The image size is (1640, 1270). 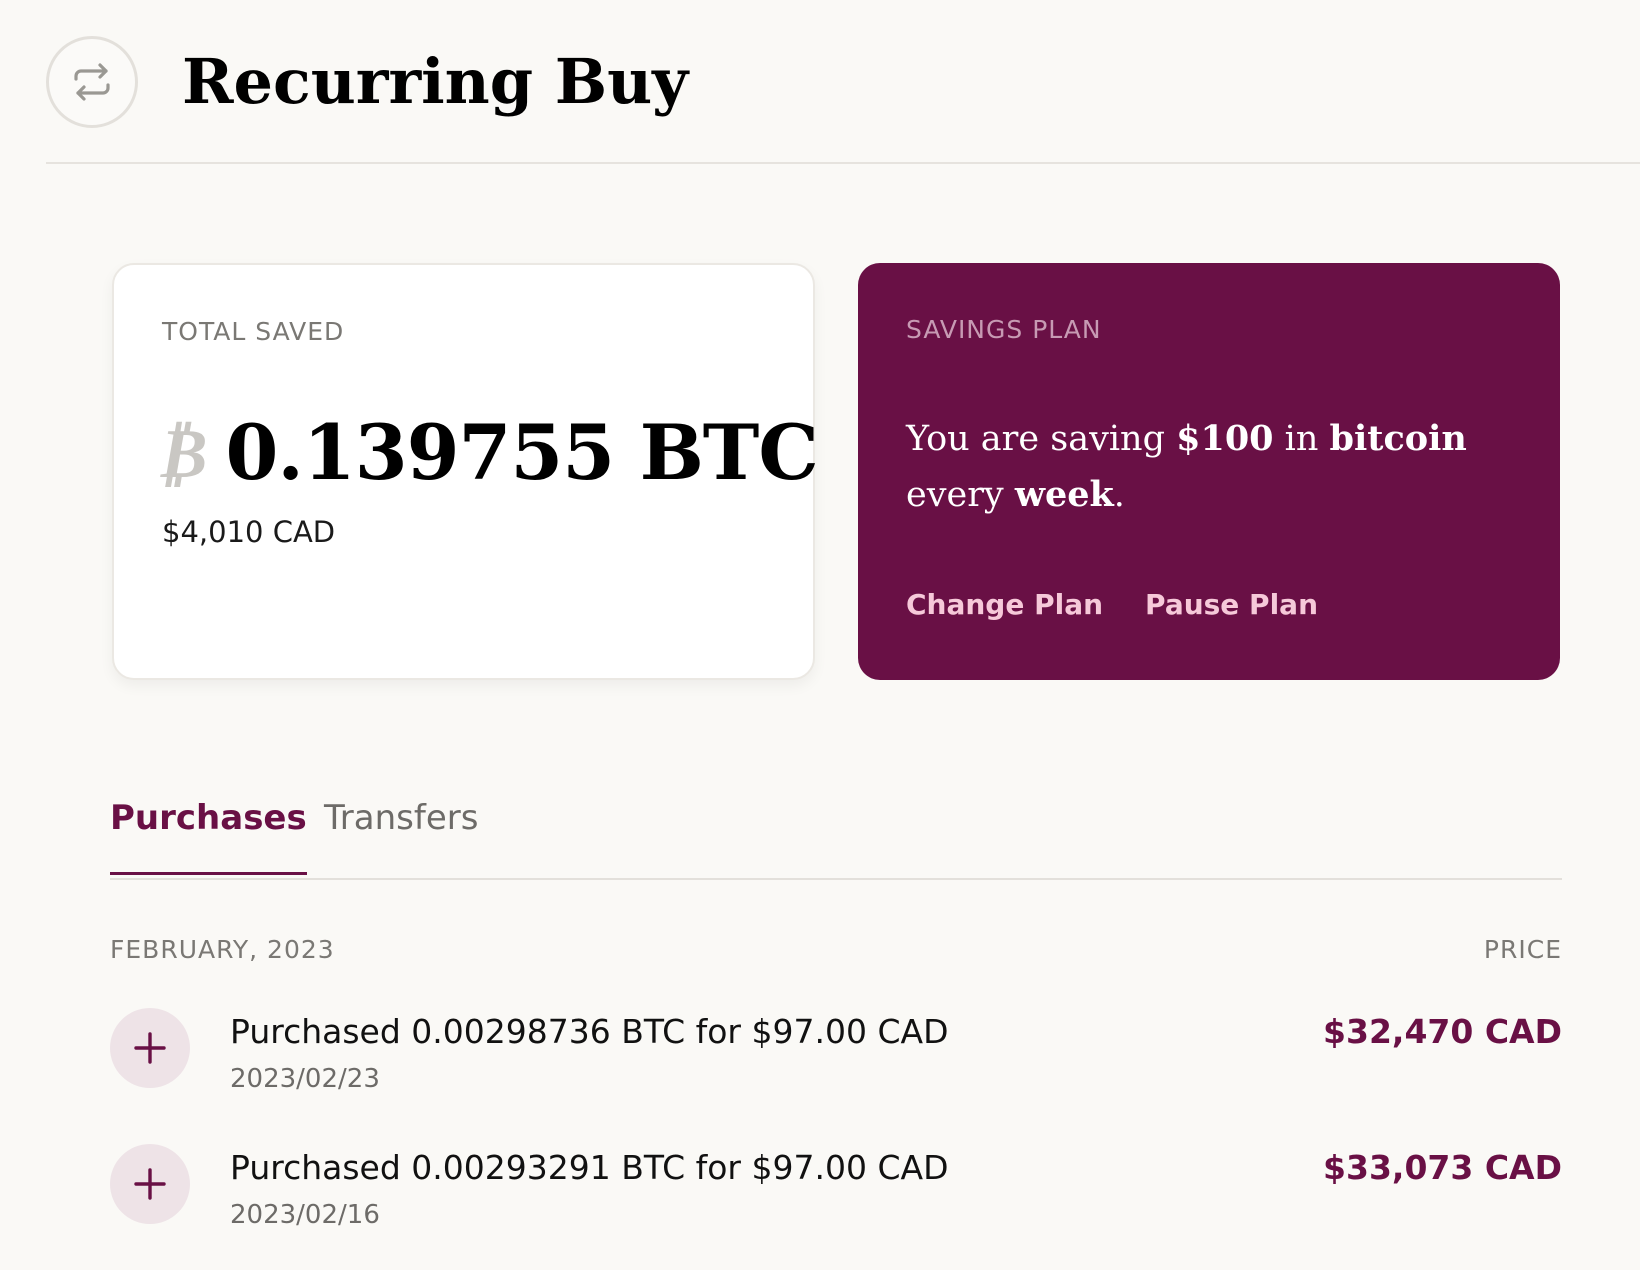 I want to click on purchase-date: 2023/02/23, so click(x=305, y=1079).